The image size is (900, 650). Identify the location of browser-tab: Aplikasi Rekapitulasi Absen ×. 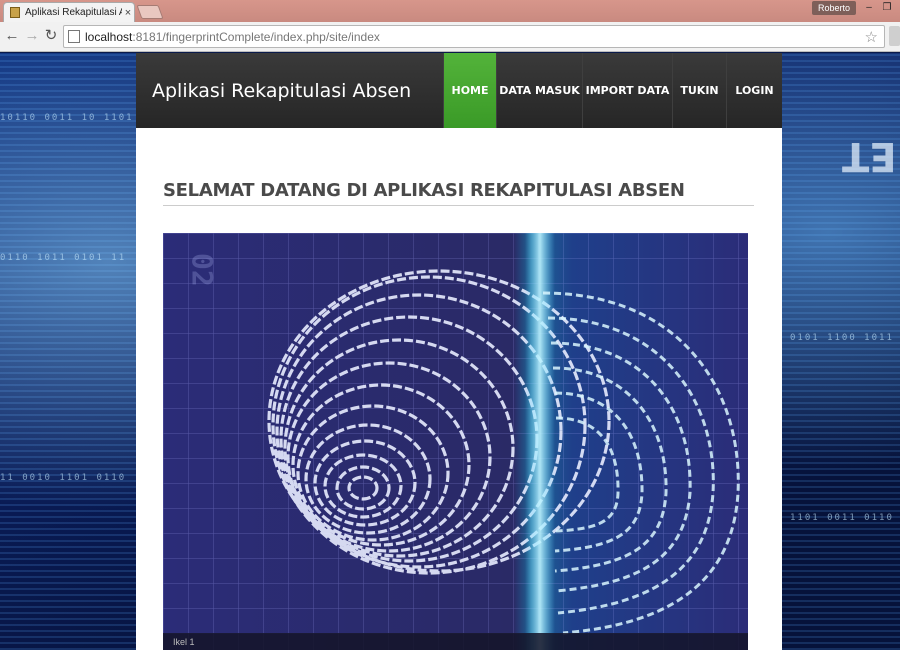
(69, 12).